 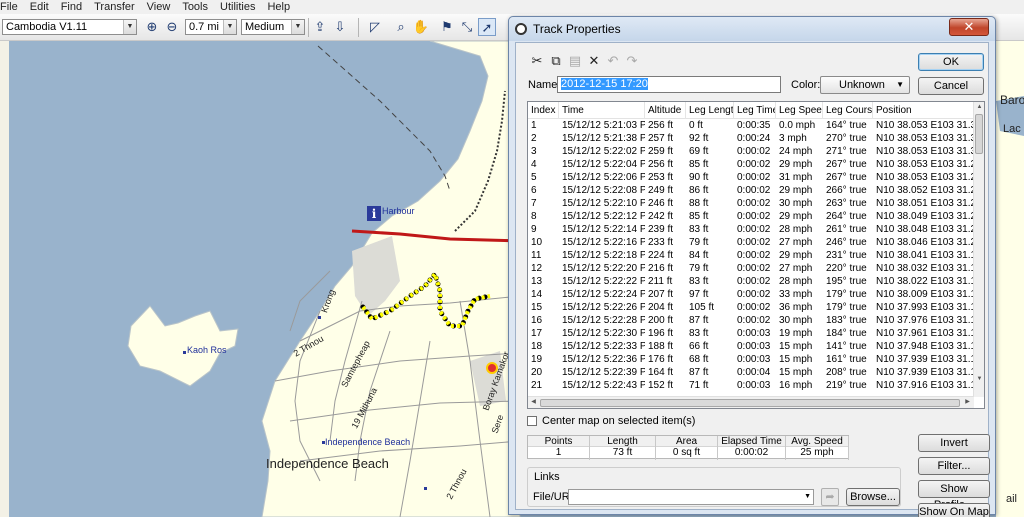 What do you see at coordinates (340, 27) in the screenshot?
I see `send-to-device-icon: ⇩` at bounding box center [340, 27].